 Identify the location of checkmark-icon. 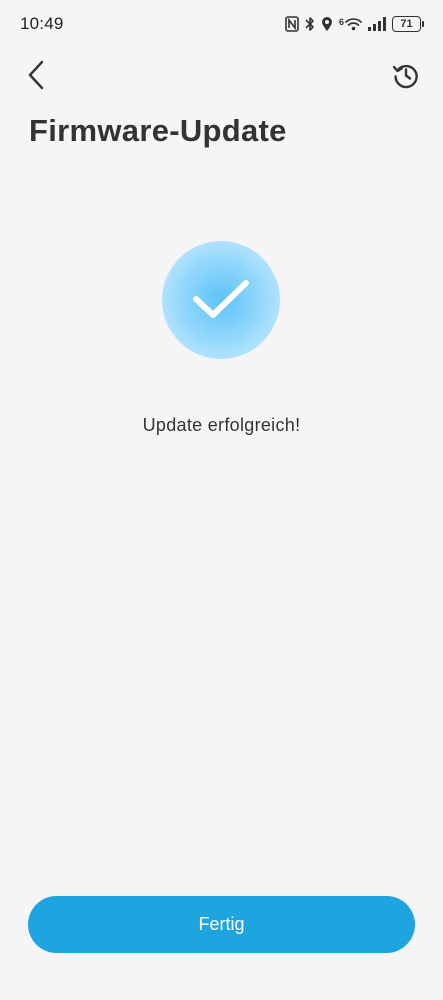
(221, 299).